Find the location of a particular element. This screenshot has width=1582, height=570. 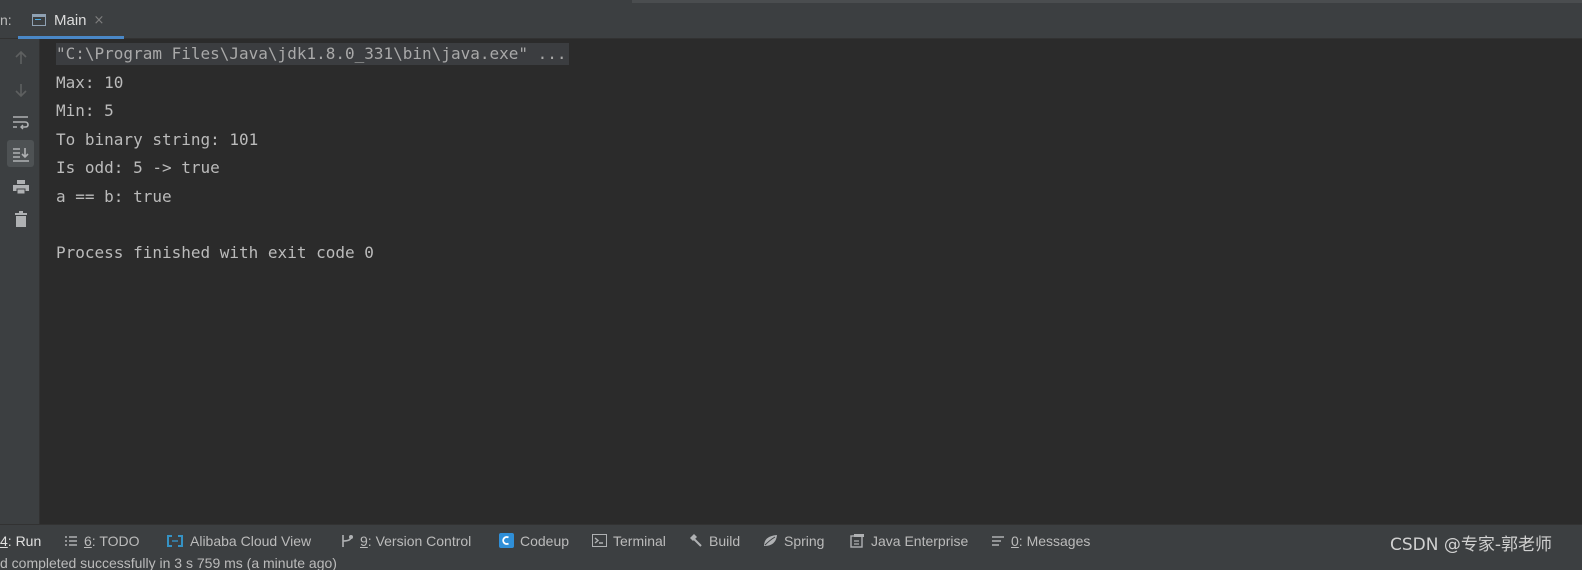

console-line: Max: 10 is located at coordinates (90, 82).